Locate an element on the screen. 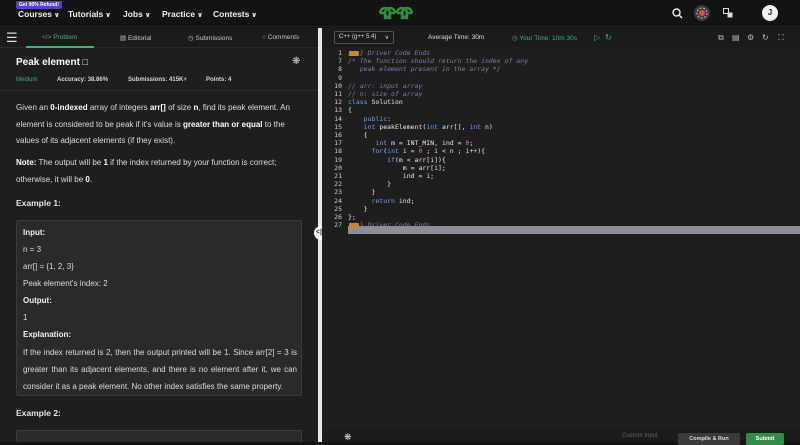 This screenshot has width=800, height=445. line-number: 9 is located at coordinates (340, 77).